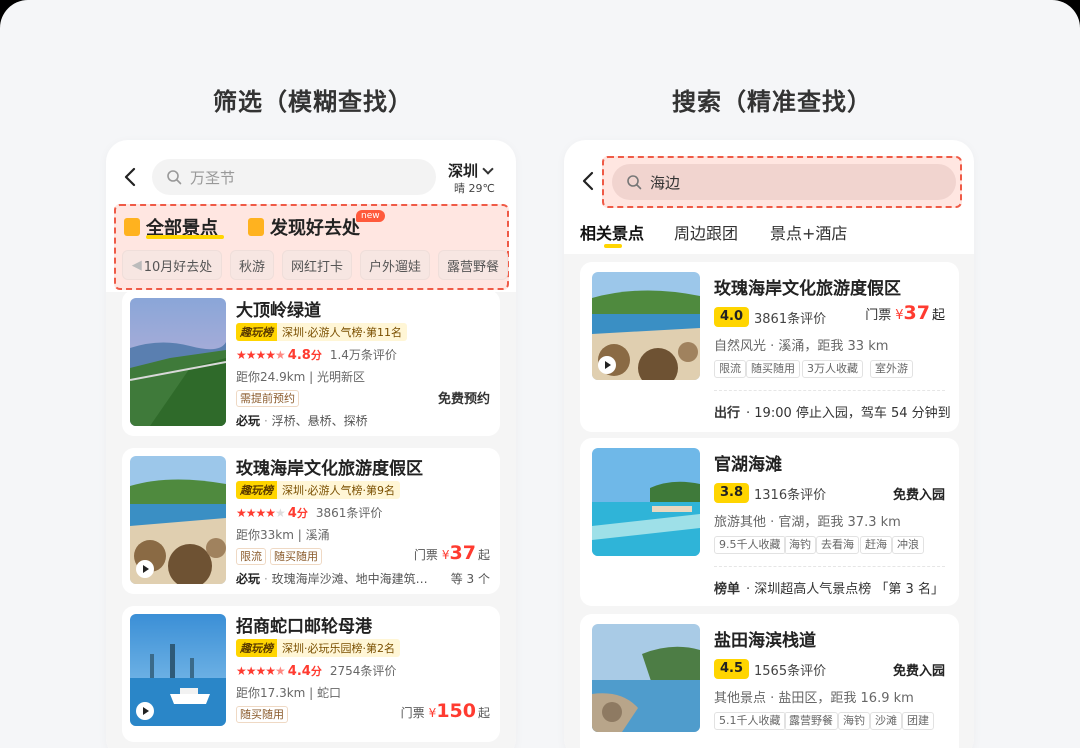 Image resolution: width=1080 pixels, height=748 pixels. I want to click on search-input: 万圣节, so click(294, 177).